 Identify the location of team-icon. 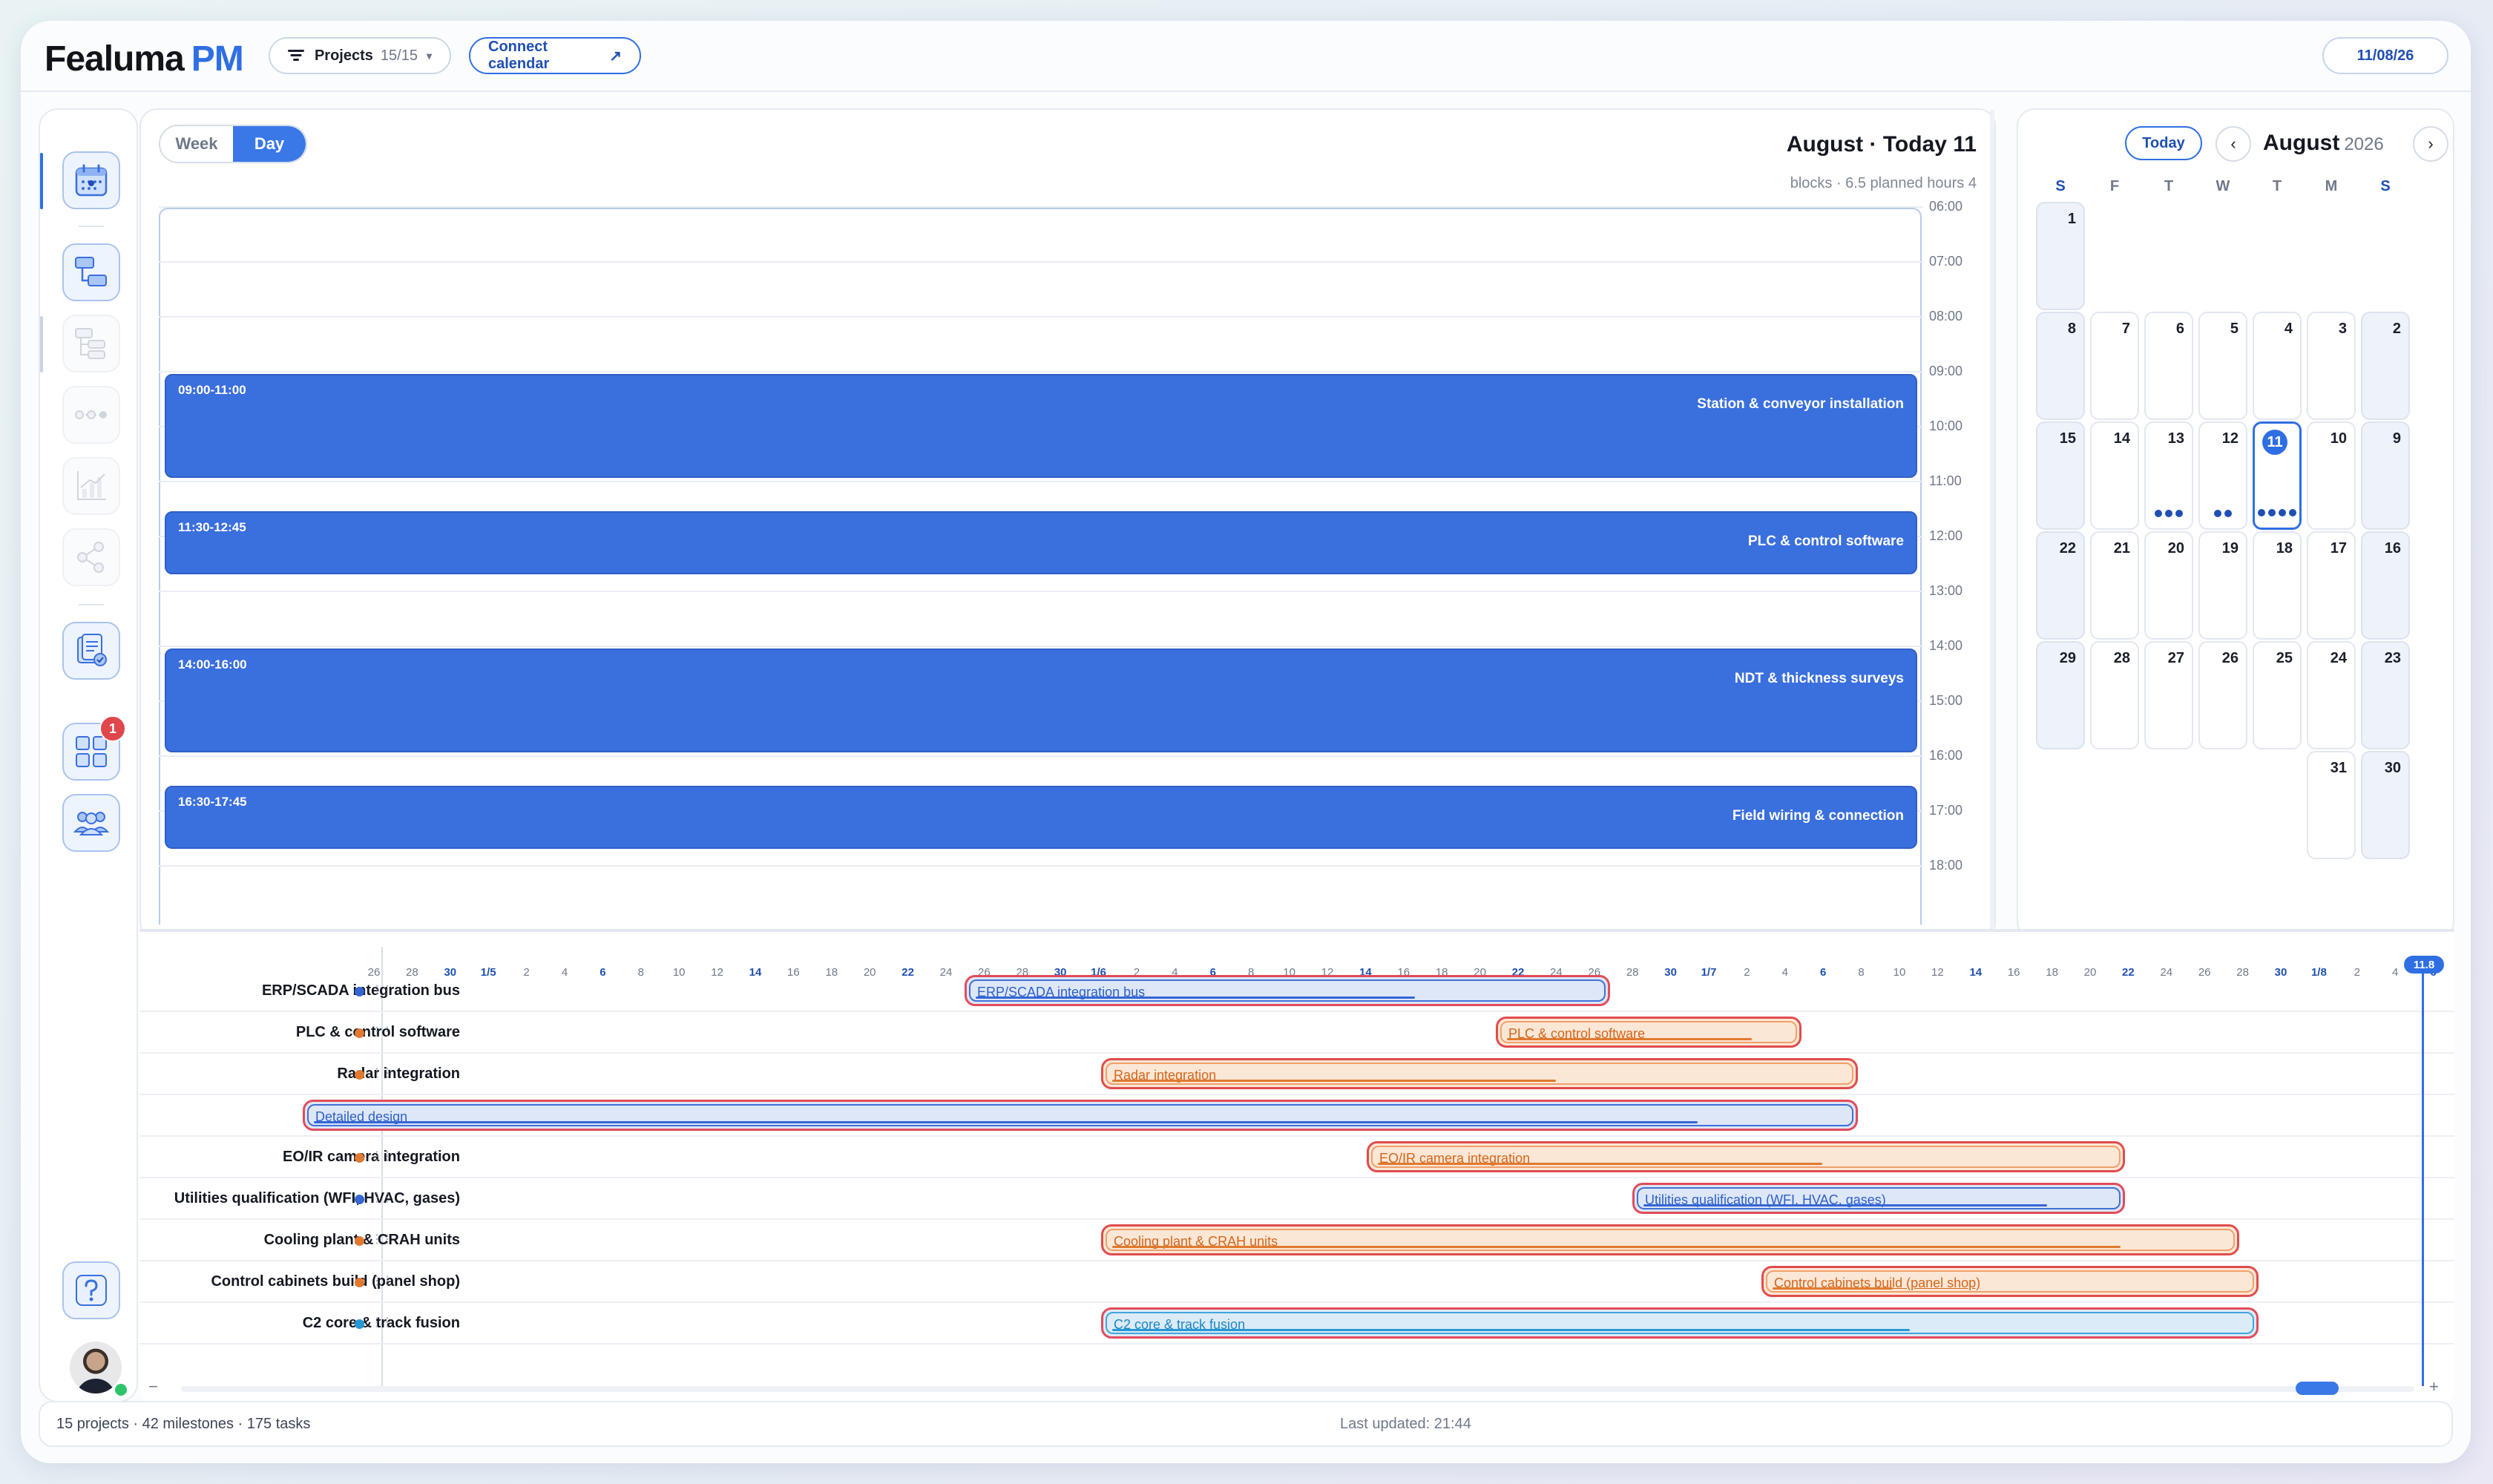
(91, 823).